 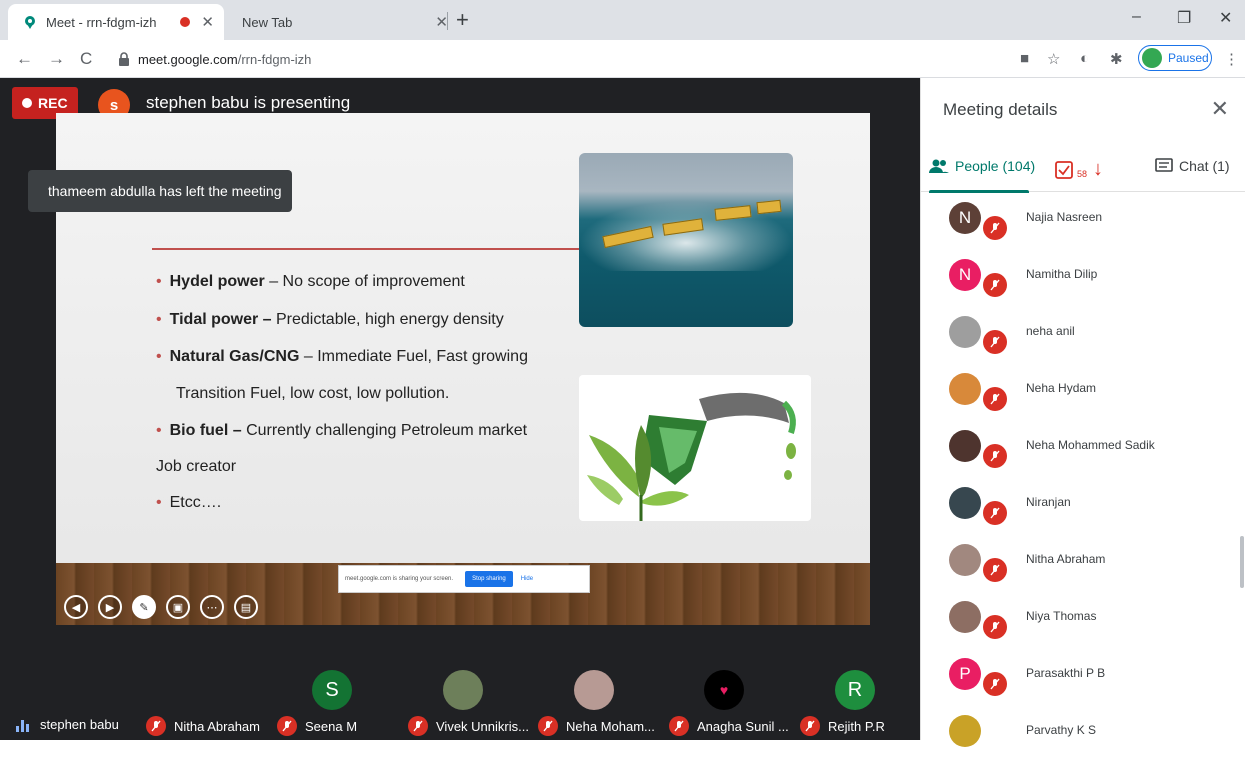 I want to click on address-bar: meet.google.com /rrn-fdgm-izh, so click(x=553, y=59).